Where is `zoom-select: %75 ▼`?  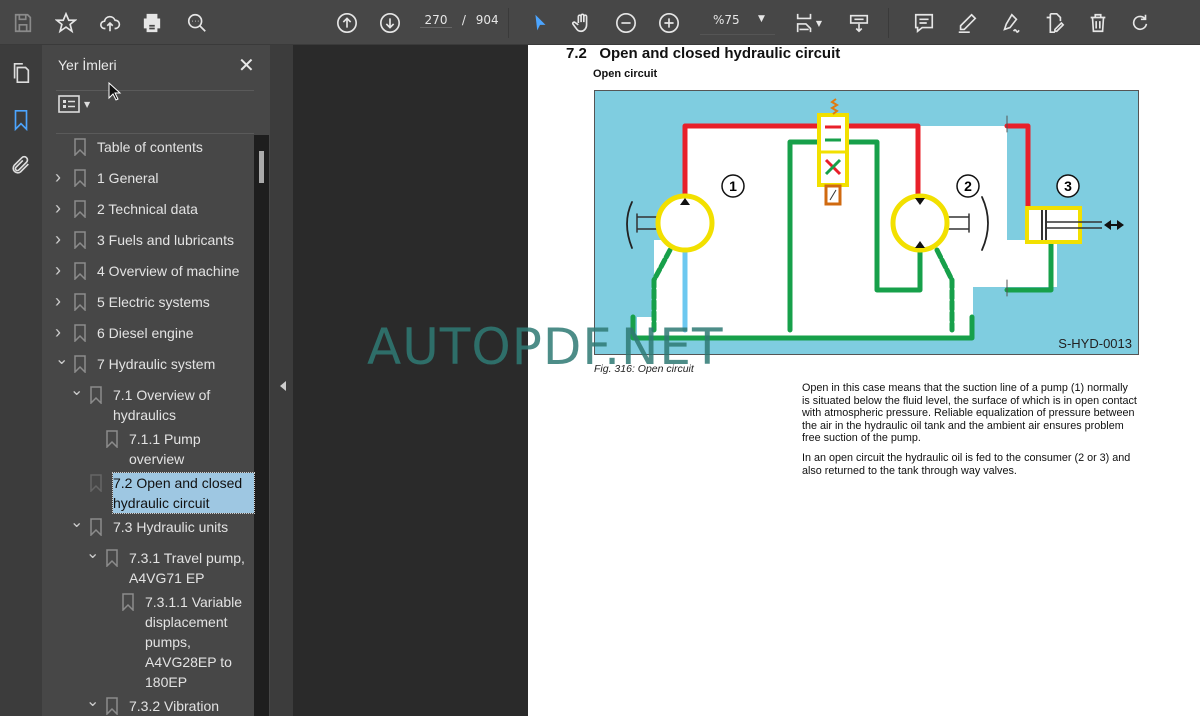 zoom-select: %75 ▼ is located at coordinates (737, 24).